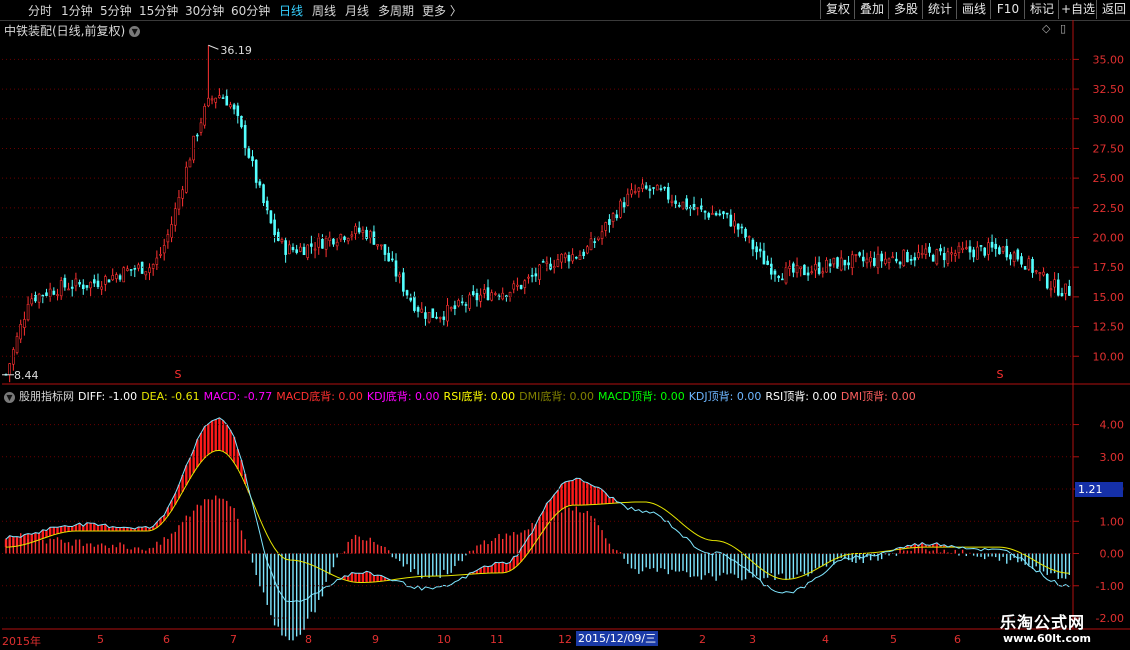  Describe the element at coordinates (9, 397) in the screenshot. I see `chevron-down-icon: ▼` at that location.